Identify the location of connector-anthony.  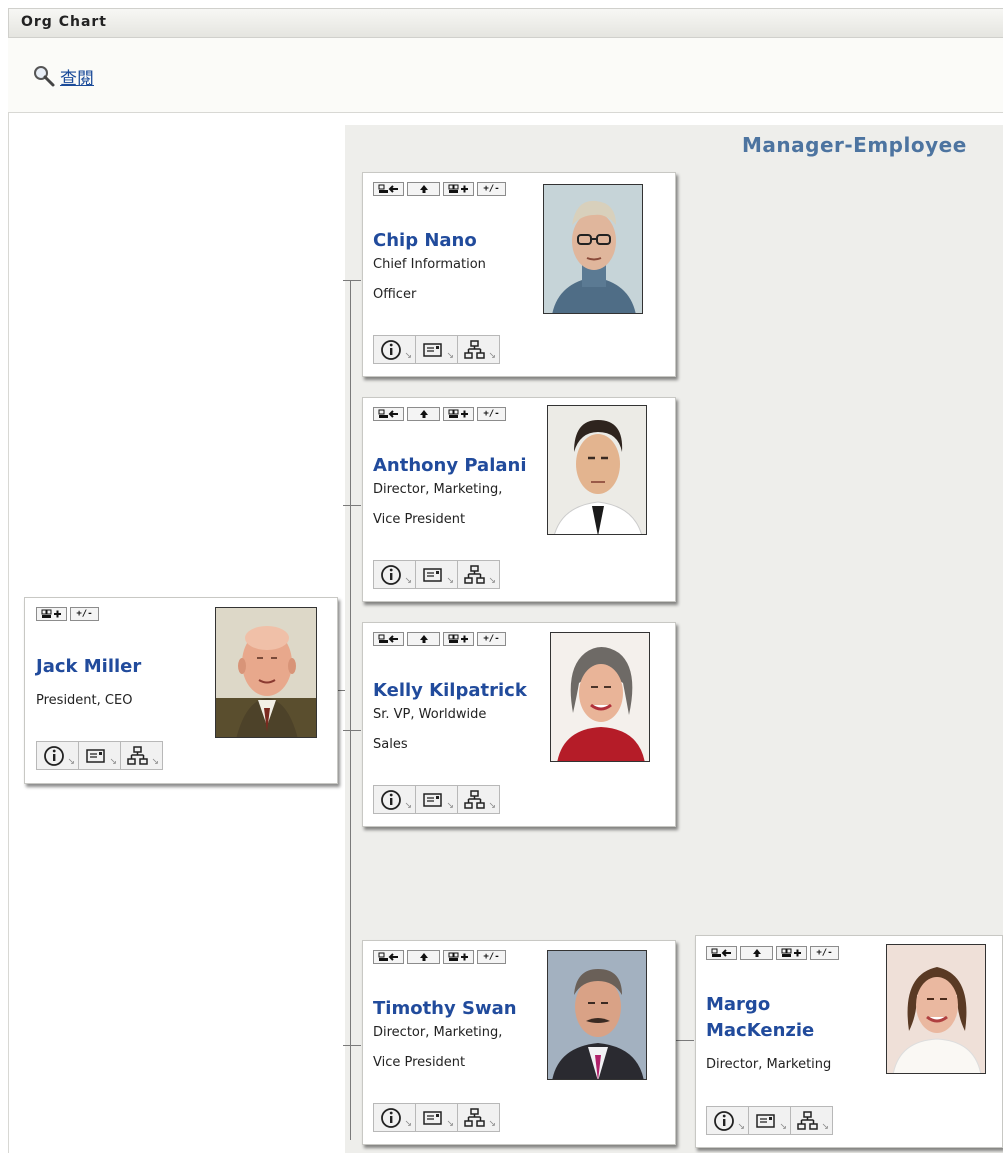
(352, 505).